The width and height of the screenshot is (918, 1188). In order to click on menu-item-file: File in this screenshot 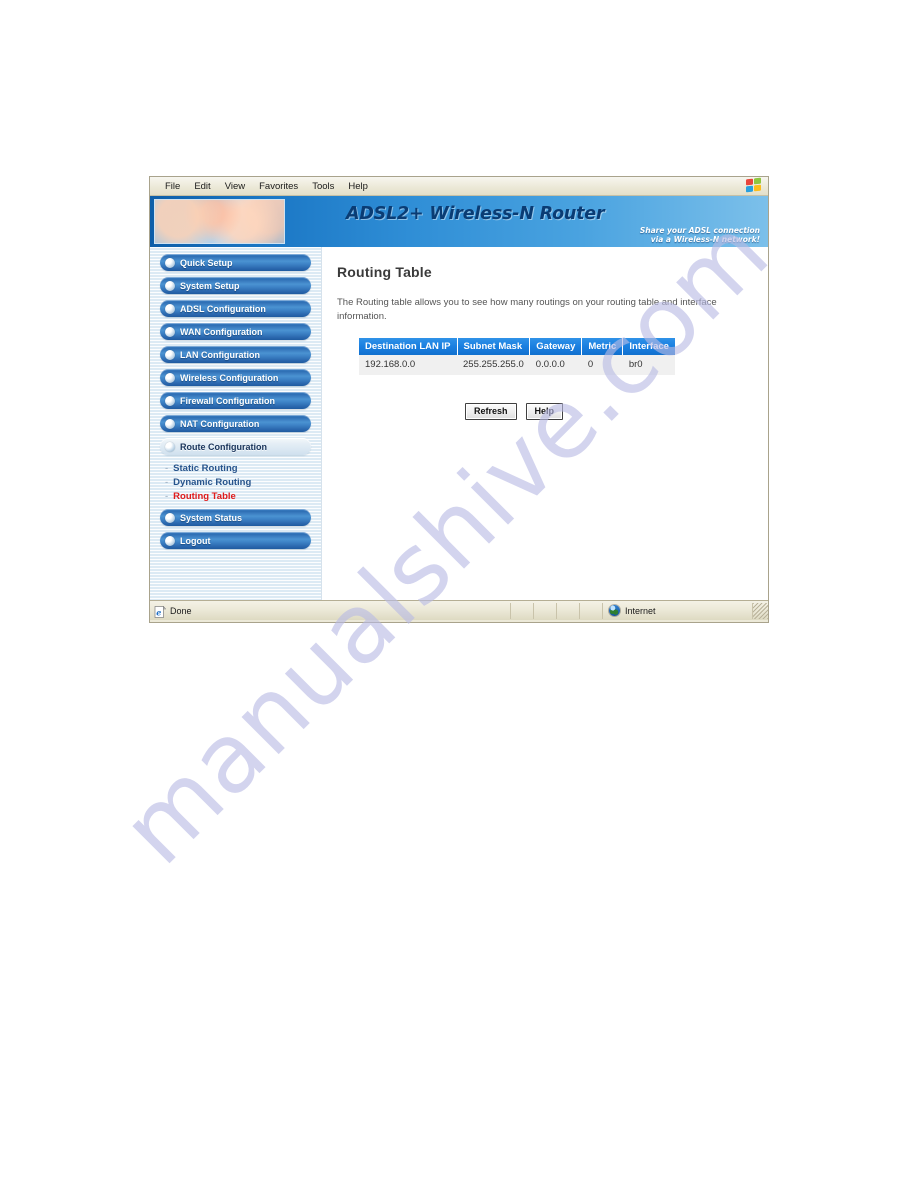, I will do `click(172, 186)`.